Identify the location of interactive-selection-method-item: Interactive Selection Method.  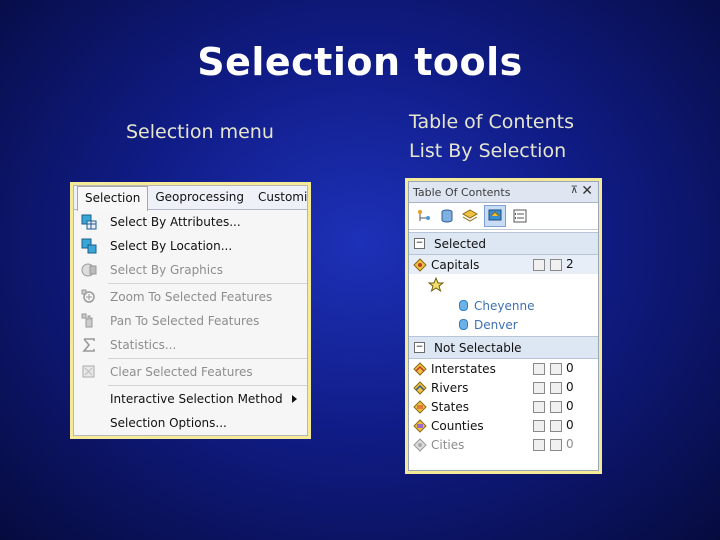
(190, 399).